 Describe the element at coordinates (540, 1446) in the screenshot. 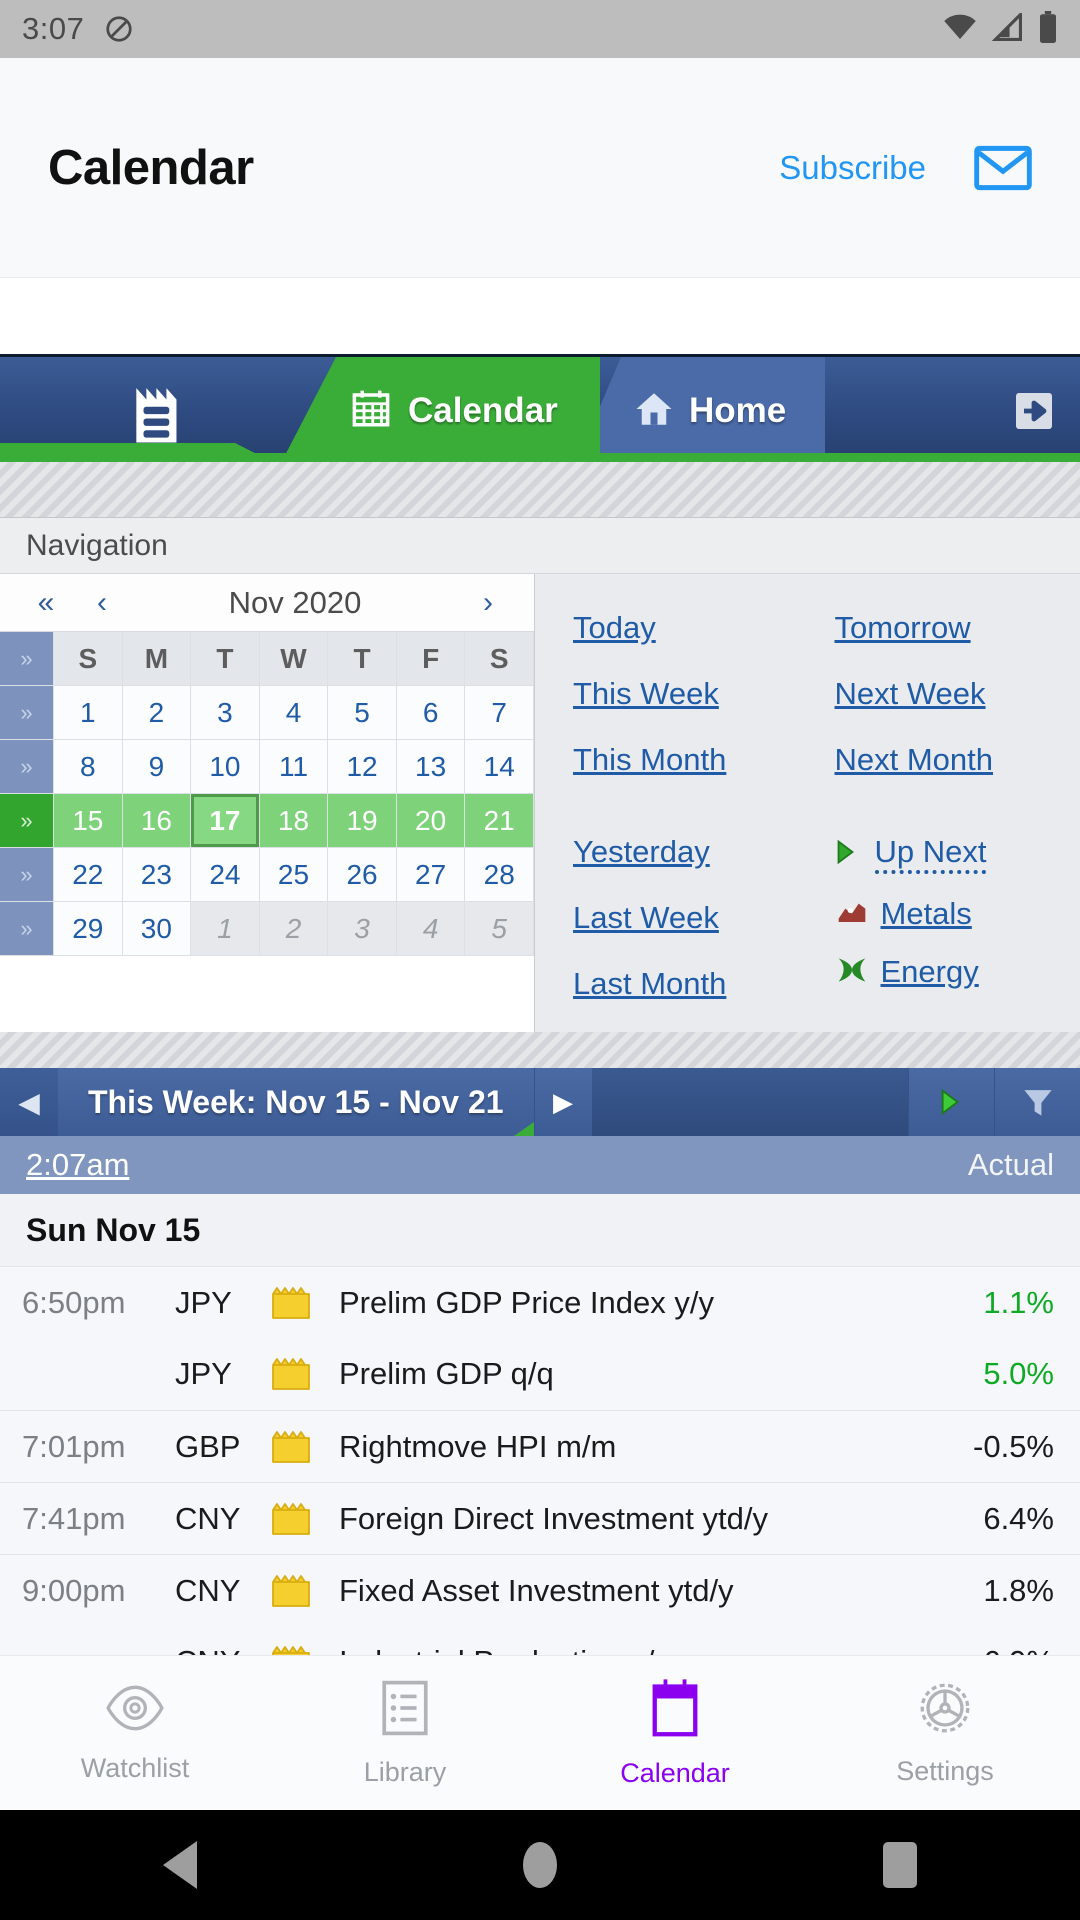

I see `event-row: 7:01pm GBP Rightmove HPI m/m -0.5%` at that location.